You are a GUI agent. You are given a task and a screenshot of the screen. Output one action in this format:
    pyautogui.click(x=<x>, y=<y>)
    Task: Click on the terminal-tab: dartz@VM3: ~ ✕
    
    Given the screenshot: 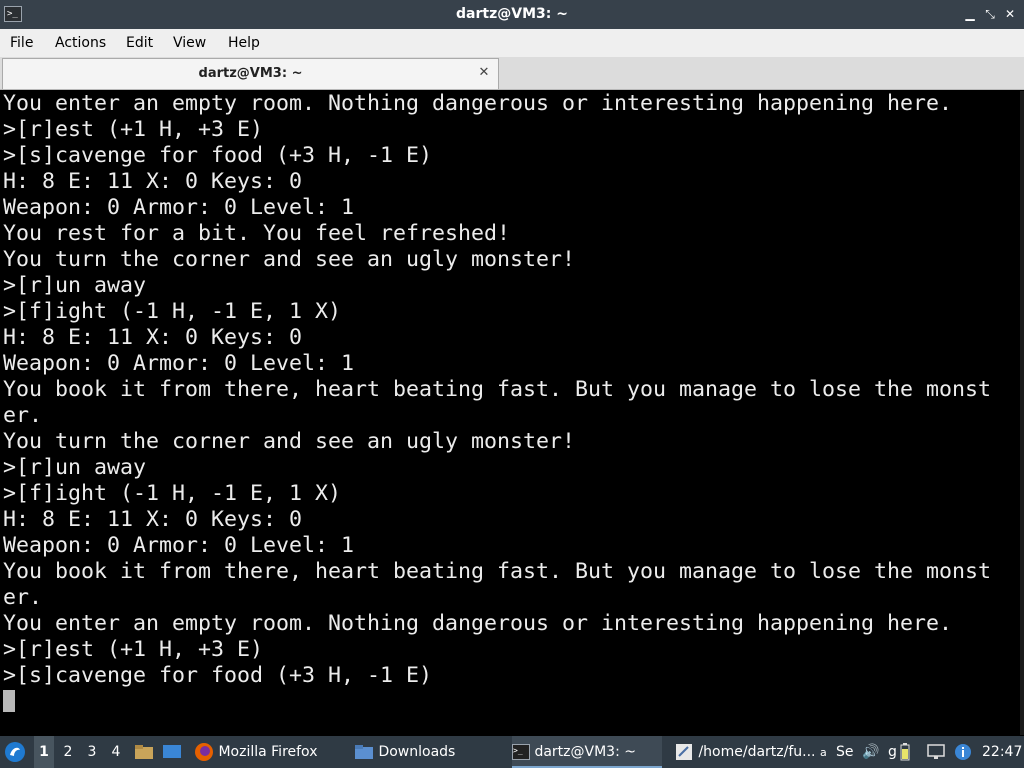 What is the action you would take?
    pyautogui.click(x=250, y=73)
    